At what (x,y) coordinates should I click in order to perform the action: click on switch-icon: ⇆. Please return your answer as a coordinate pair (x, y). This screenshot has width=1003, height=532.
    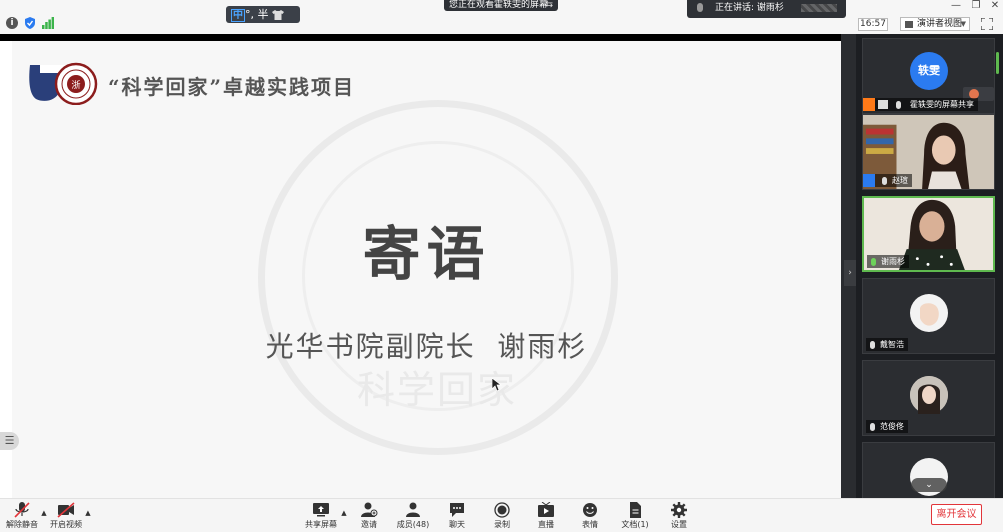
    Looking at the image, I should click on (549, 5).